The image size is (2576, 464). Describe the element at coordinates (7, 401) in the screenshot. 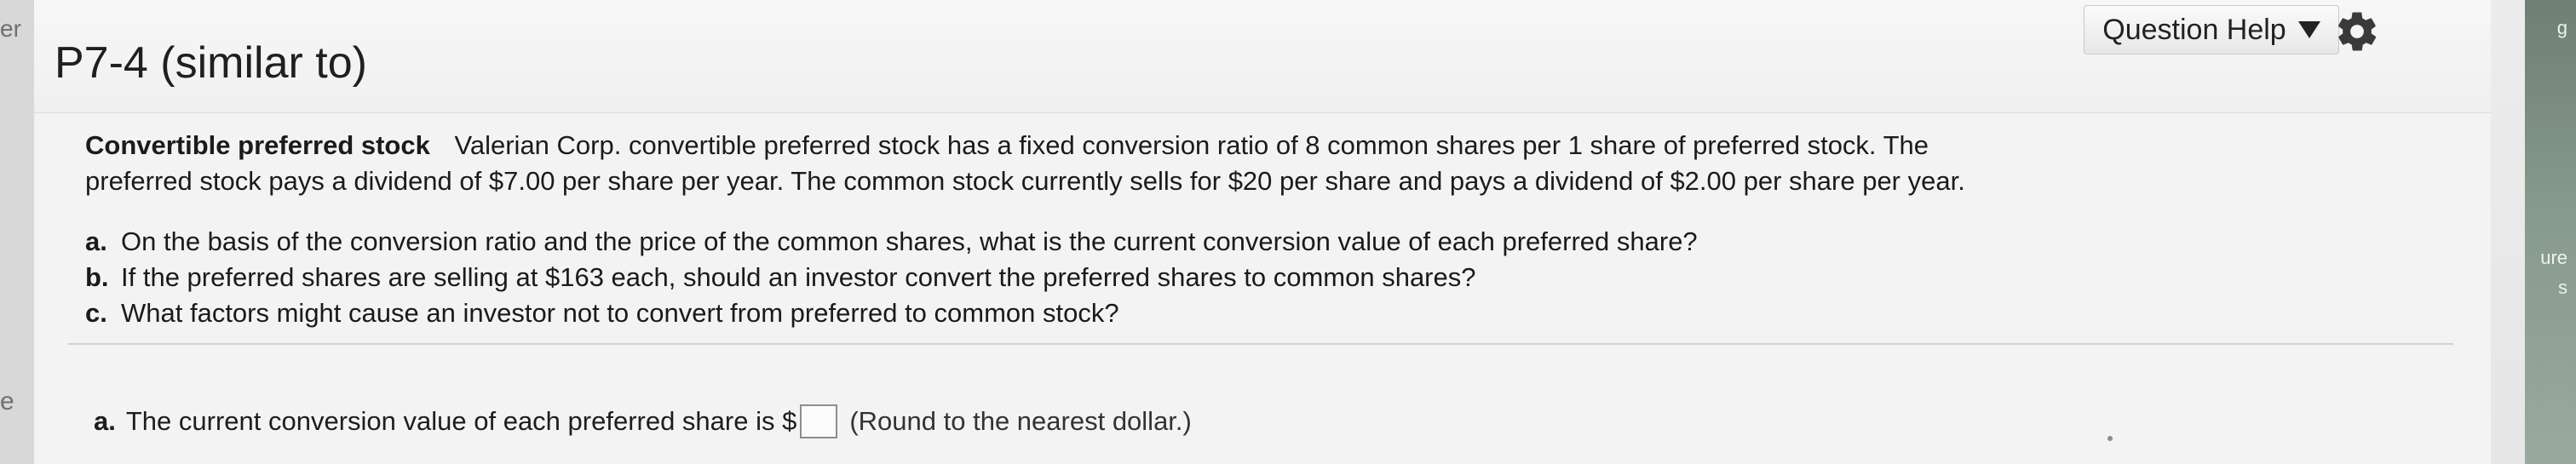

I see `left-gutter-text-bottom: e` at that location.